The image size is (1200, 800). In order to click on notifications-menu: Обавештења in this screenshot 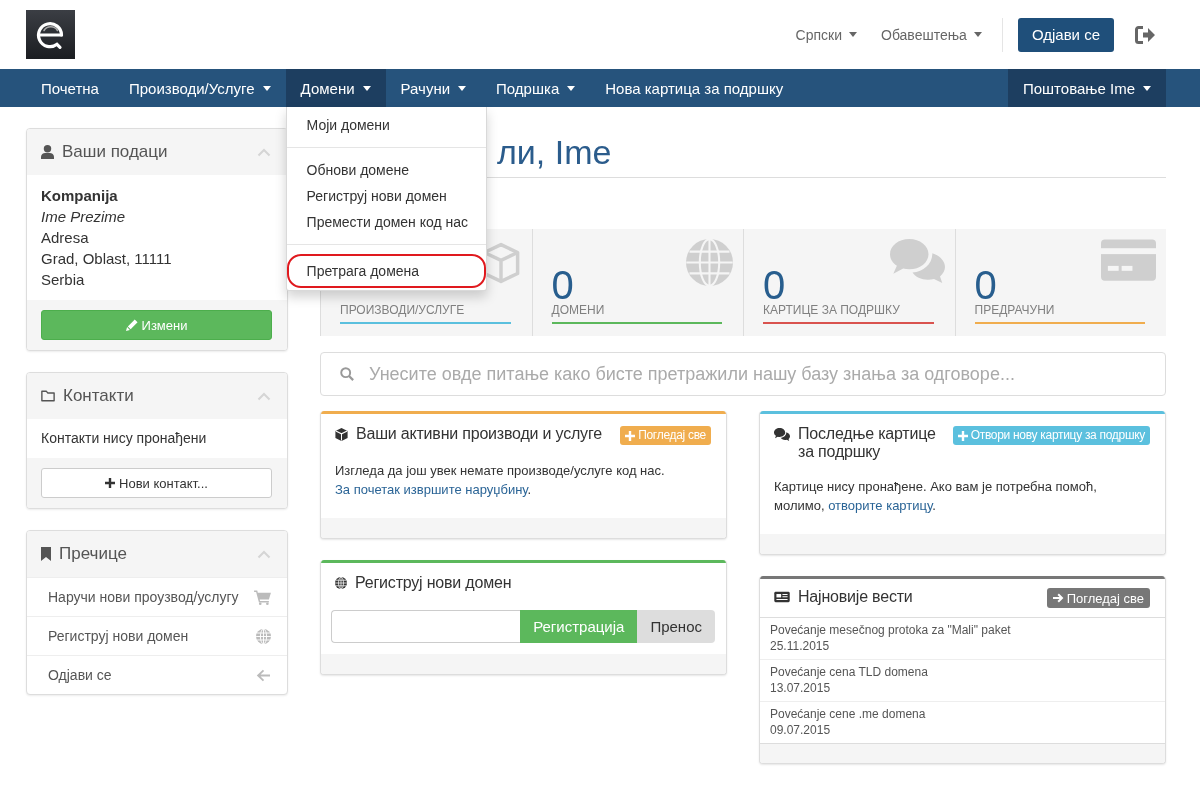, I will do `click(931, 34)`.